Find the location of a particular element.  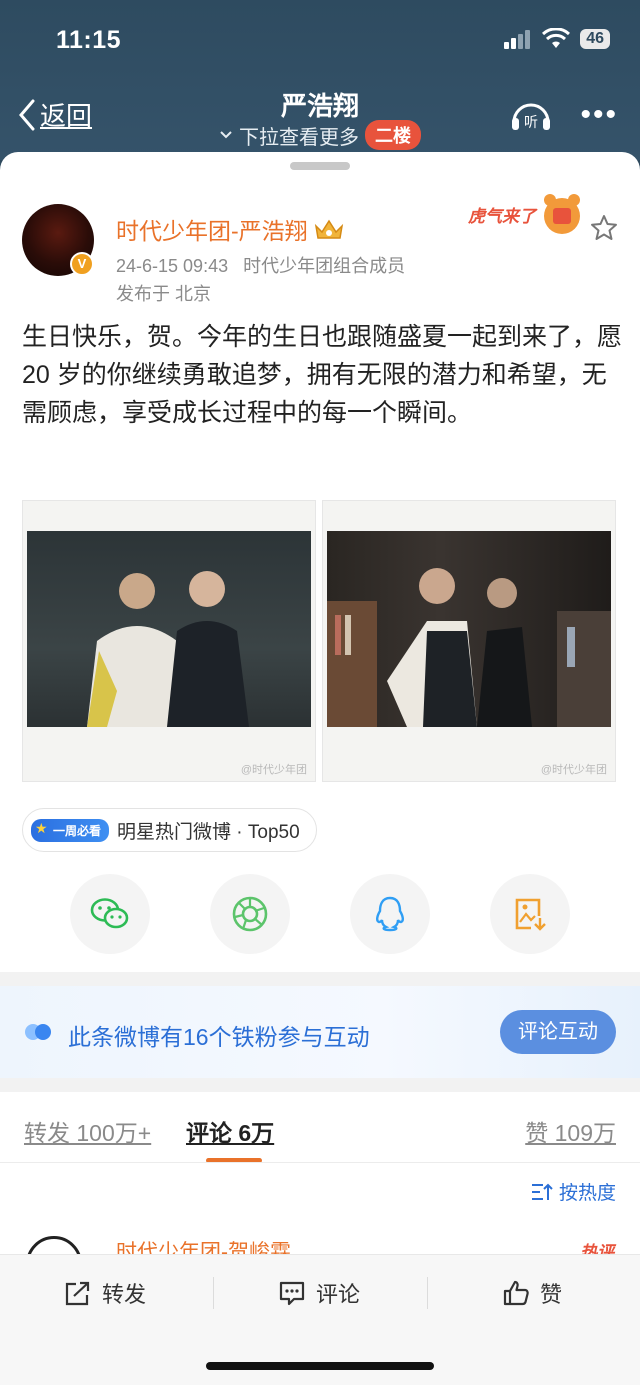

comment-button: 评论 is located at coordinates (319, 1293).